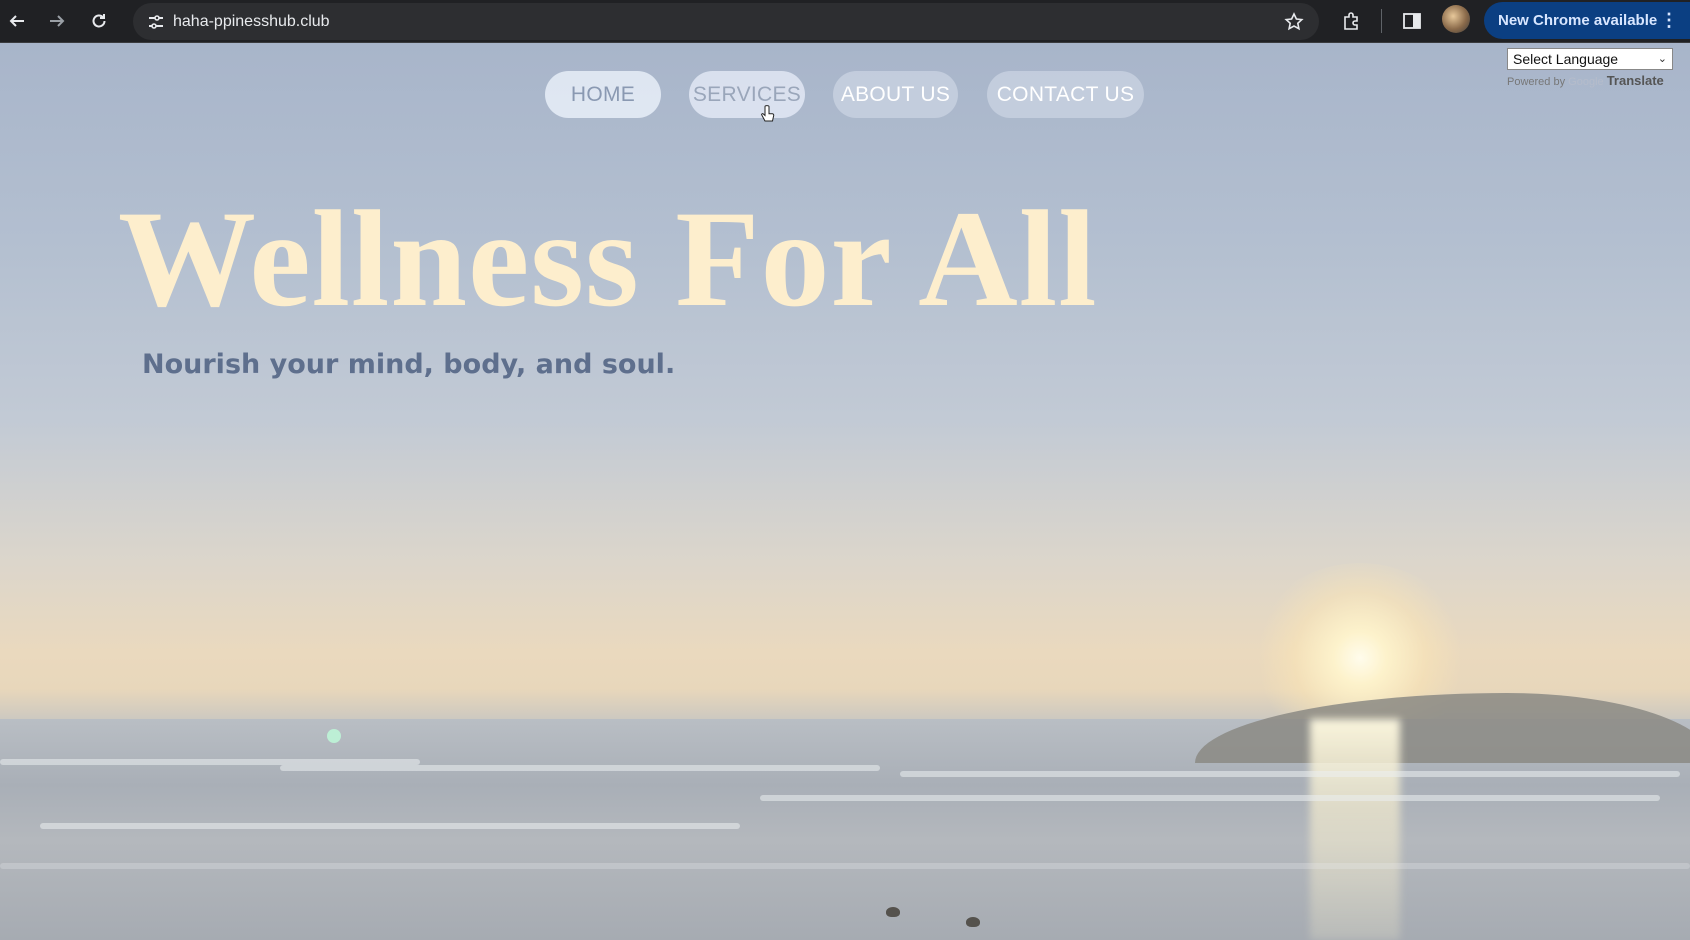 The width and height of the screenshot is (1690, 940). What do you see at coordinates (1381, 21) in the screenshot?
I see `toolbar-divider` at bounding box center [1381, 21].